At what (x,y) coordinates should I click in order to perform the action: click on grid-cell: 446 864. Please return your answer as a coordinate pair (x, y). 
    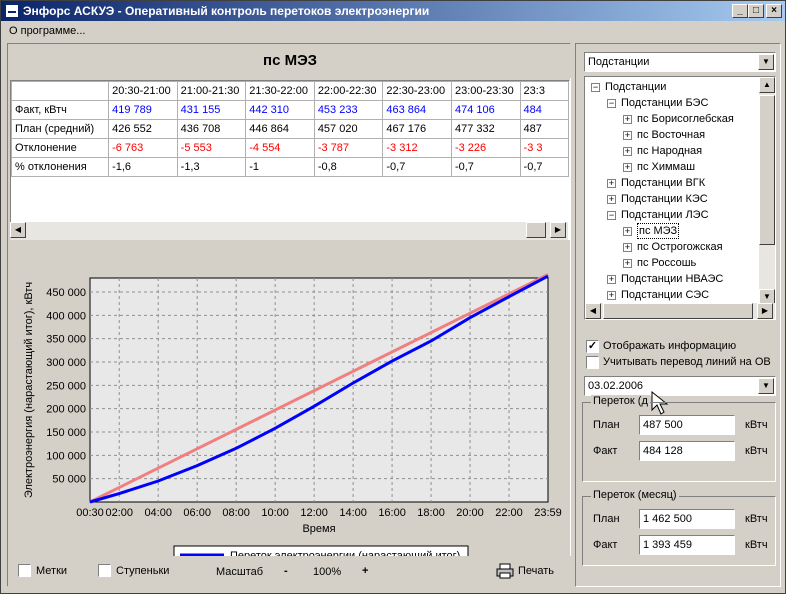
    Looking at the image, I should click on (280, 129).